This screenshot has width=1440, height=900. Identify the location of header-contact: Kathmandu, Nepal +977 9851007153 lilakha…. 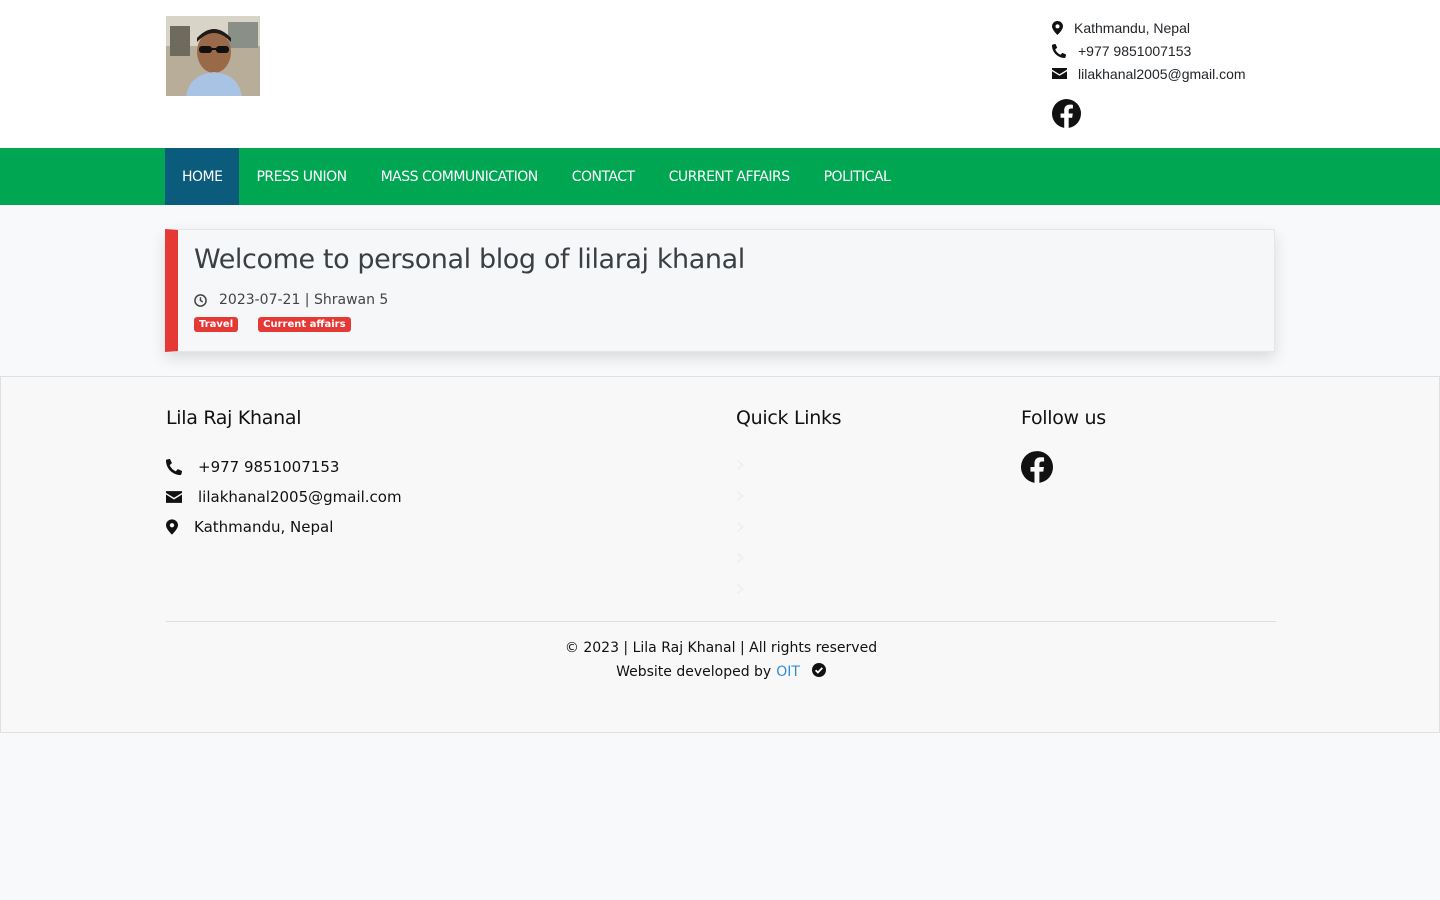
(1149, 73).